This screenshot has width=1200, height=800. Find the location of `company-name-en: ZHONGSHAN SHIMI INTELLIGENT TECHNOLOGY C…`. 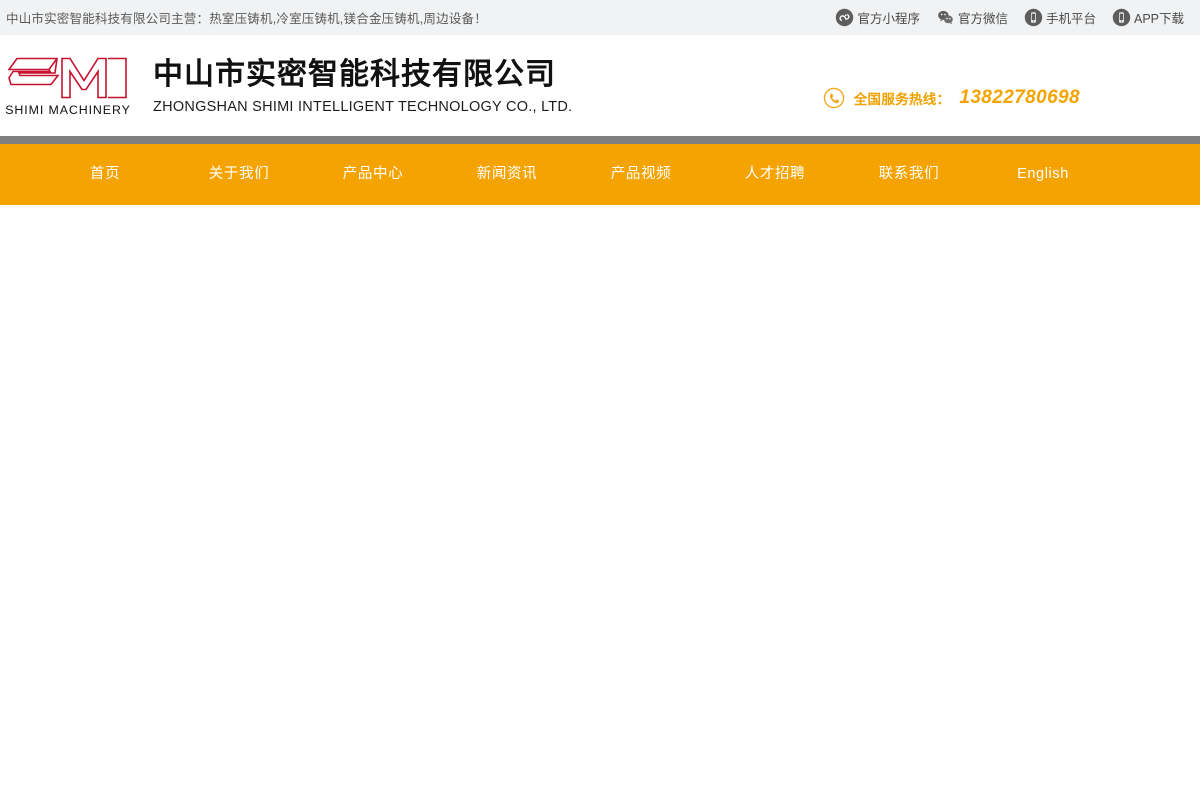

company-name-en: ZHONGSHAN SHIMI INTELLIGENT TECHNOLOGY C… is located at coordinates (363, 107).